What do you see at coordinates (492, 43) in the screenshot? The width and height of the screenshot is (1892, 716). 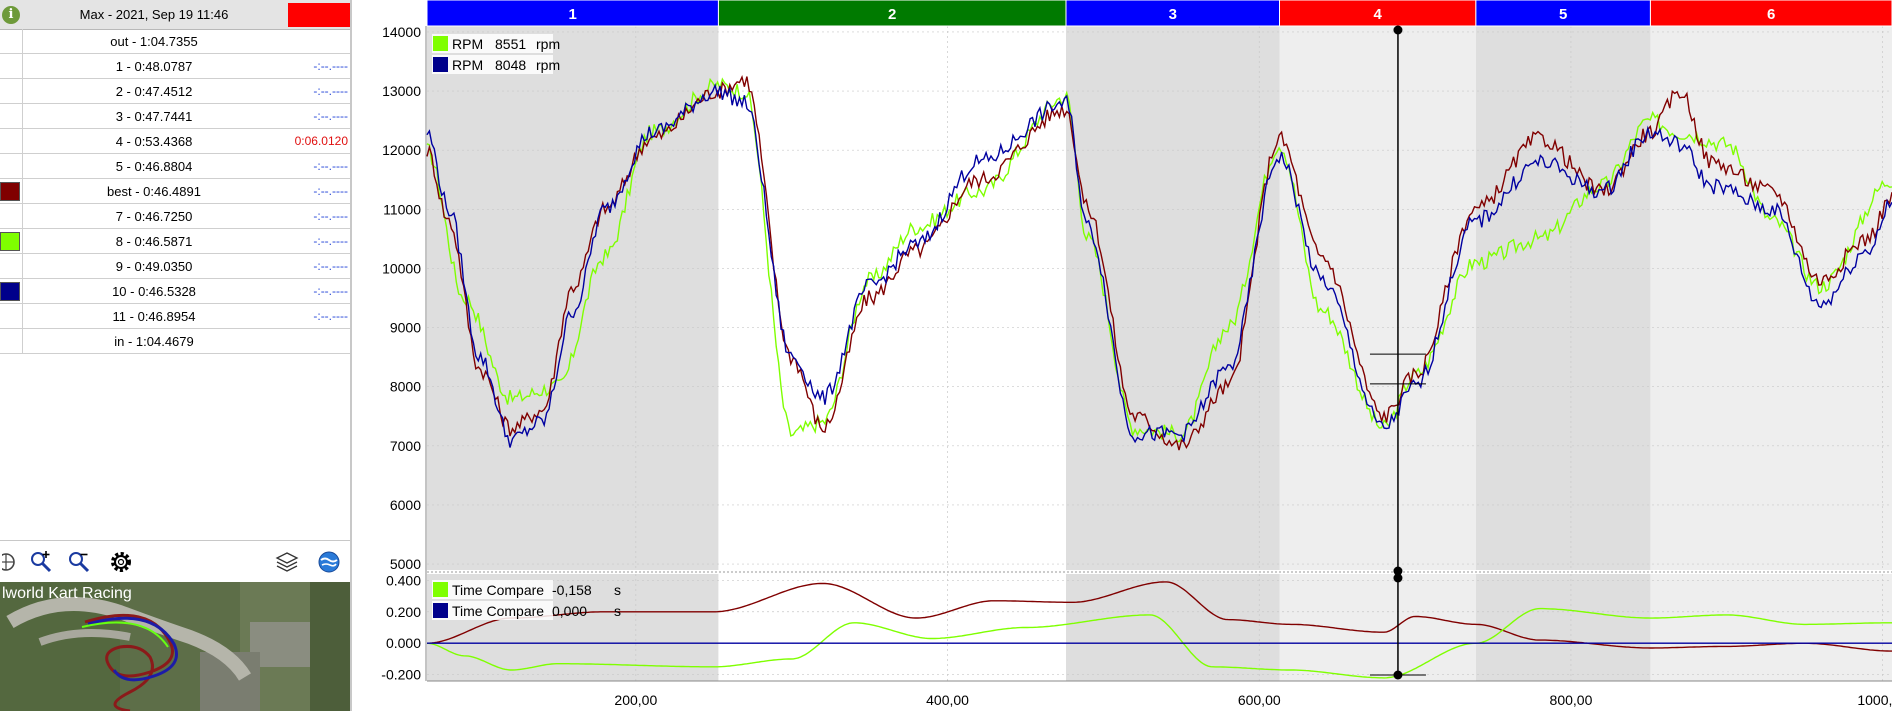 I see `legend-bg` at bounding box center [492, 43].